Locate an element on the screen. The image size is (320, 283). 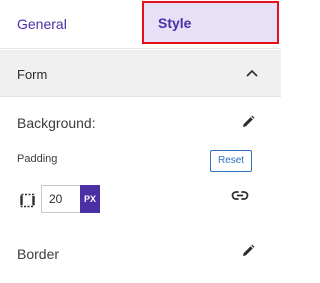
background-label: Background: is located at coordinates (56, 123).